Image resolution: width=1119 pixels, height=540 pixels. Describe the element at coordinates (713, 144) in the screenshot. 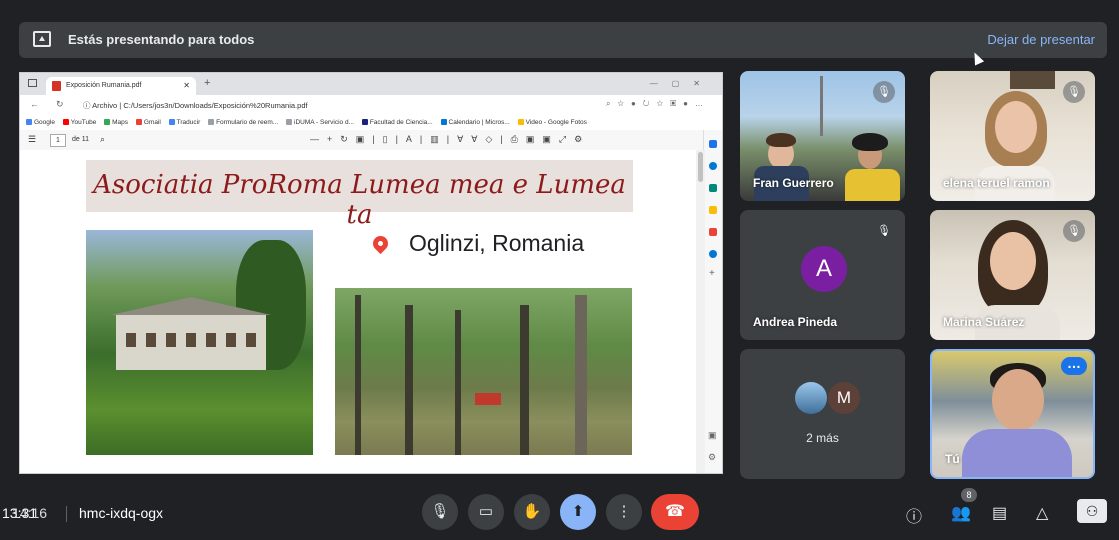

I see `sidebar-search-icon` at that location.